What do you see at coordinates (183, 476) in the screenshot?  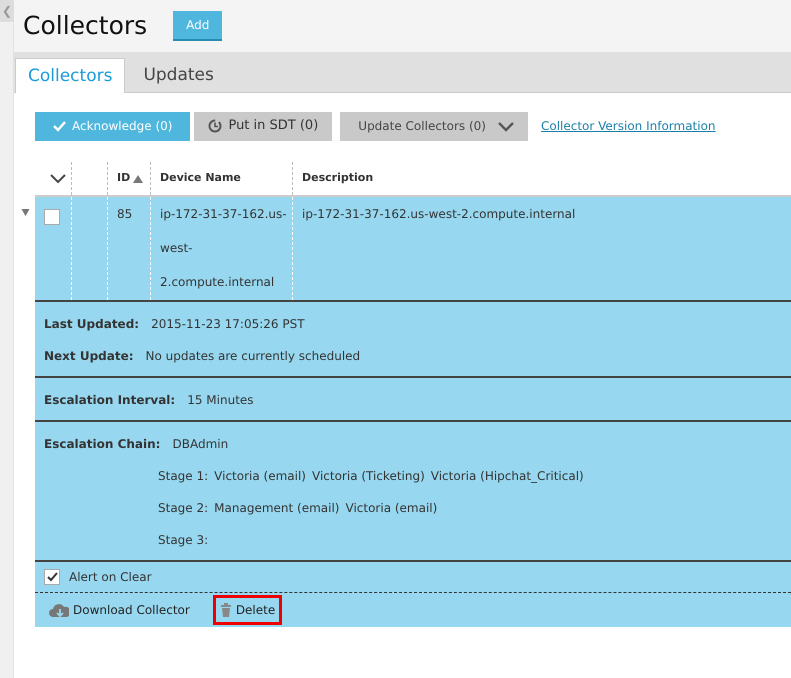 I see `stage-label: Stage 1:` at bounding box center [183, 476].